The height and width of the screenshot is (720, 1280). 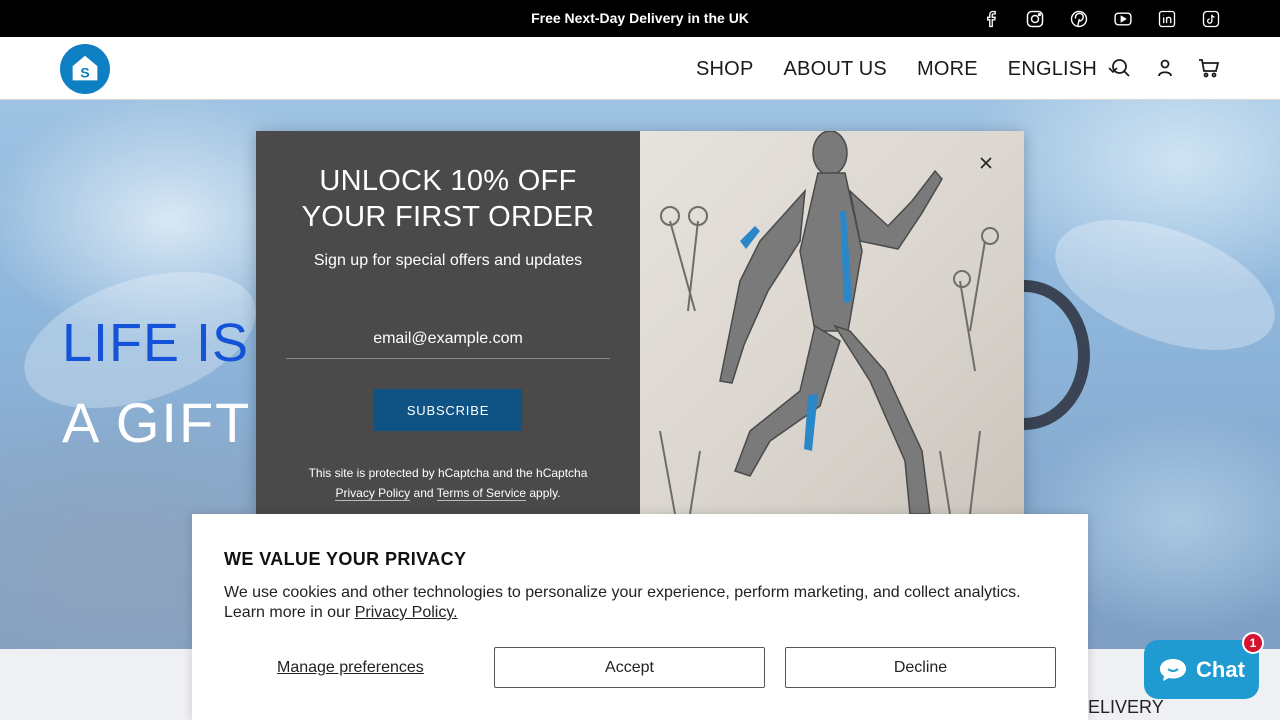 I want to click on manage-preferences-link: Manage preferences, so click(x=350, y=668).